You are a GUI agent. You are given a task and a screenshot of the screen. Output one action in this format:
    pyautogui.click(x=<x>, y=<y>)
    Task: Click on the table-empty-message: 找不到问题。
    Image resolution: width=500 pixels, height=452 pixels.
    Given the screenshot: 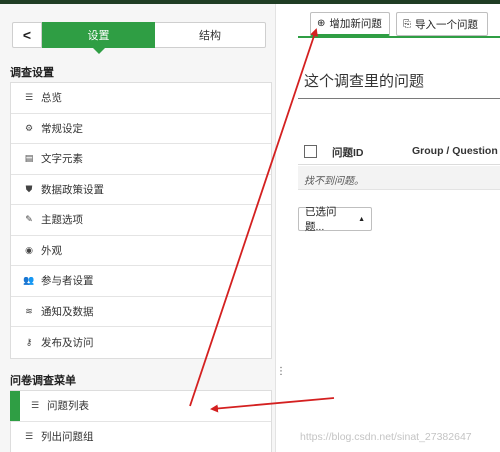 What is the action you would take?
    pyautogui.click(x=399, y=178)
    